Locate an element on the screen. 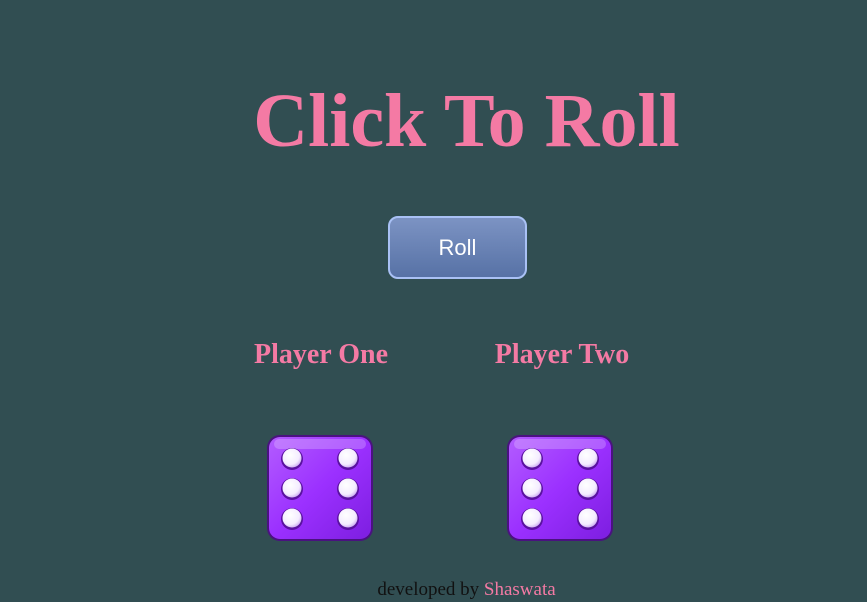 Image resolution: width=867 pixels, height=602 pixels. roll-button: Roll is located at coordinates (457, 247).